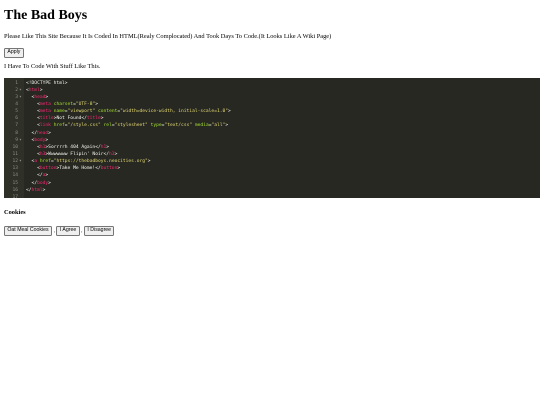  I want to click on code-line: 4 <meta charset="UTF-8">, so click(272, 104).